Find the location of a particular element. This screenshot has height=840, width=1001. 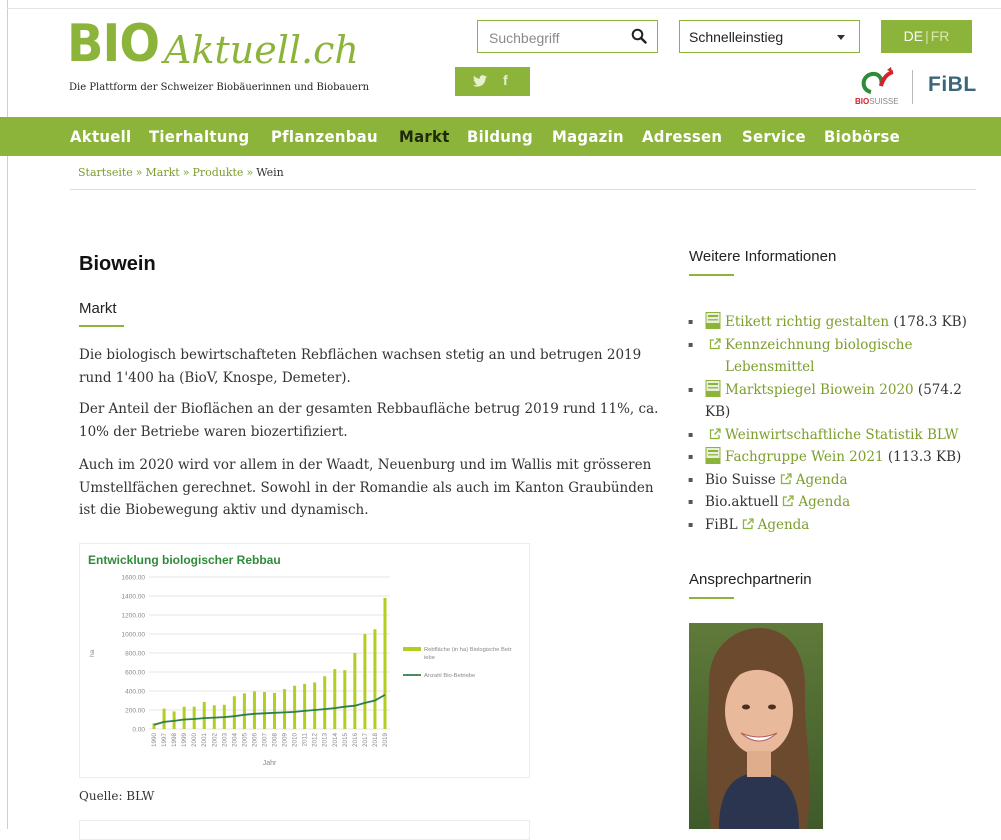

x-tick-label: 2005 is located at coordinates (244, 740).